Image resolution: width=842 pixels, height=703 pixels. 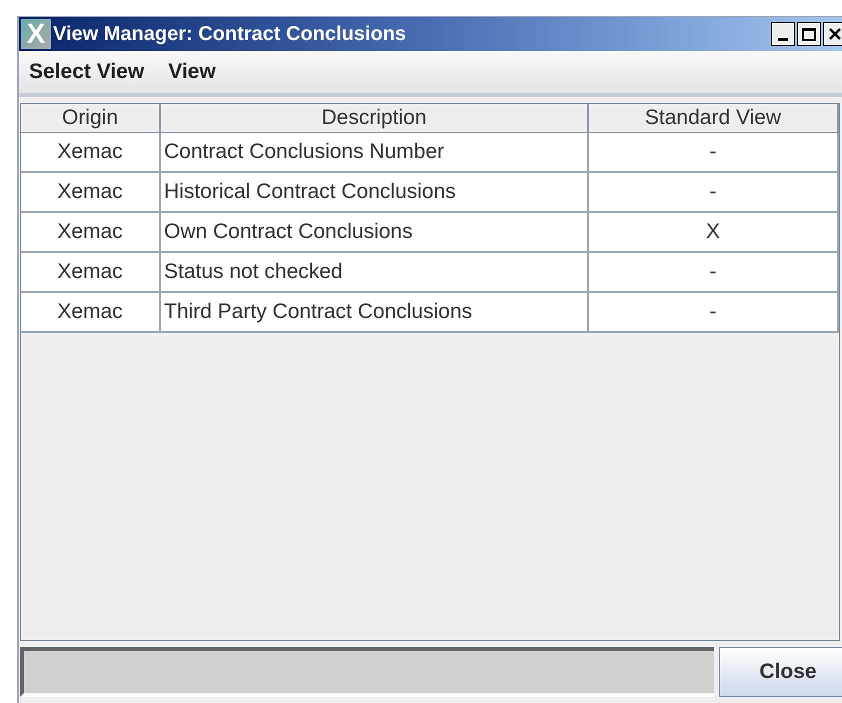 I want to click on minimize-button, so click(x=783, y=34).